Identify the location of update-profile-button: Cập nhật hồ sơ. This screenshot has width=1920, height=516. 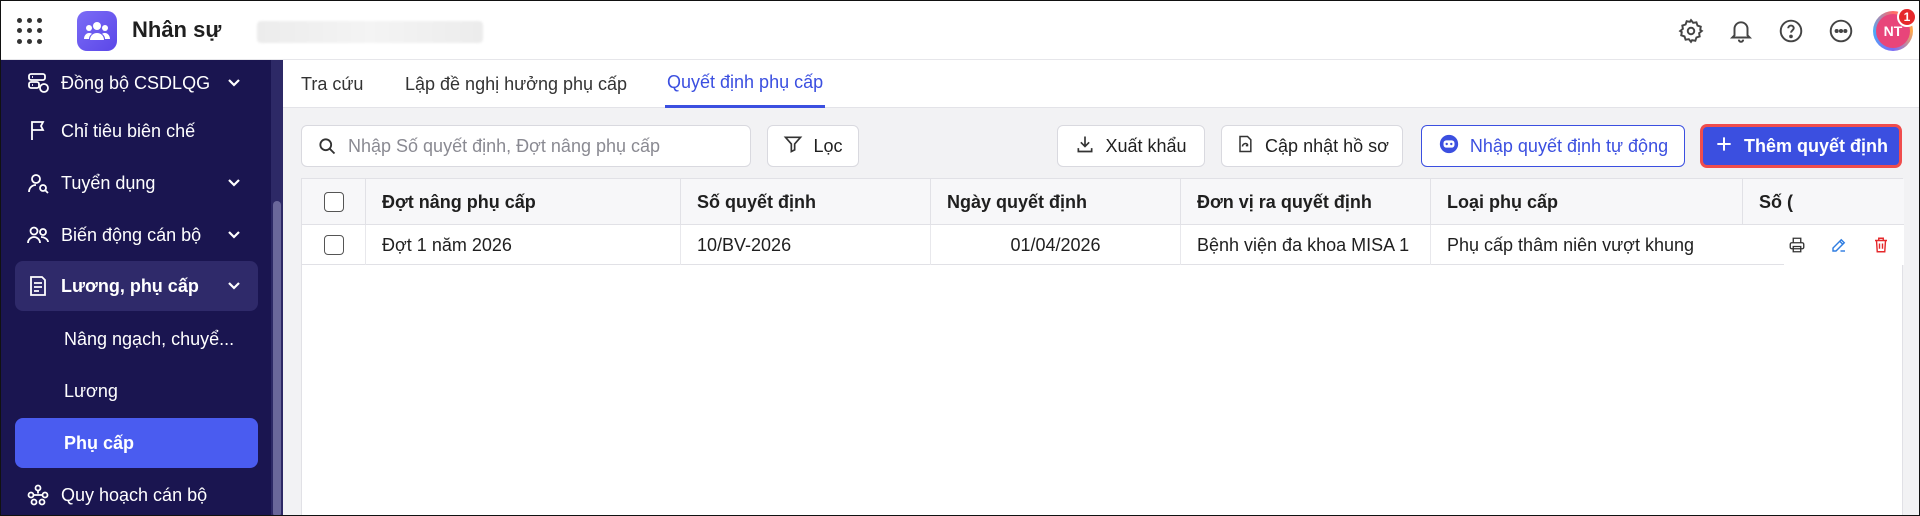
(1312, 146).